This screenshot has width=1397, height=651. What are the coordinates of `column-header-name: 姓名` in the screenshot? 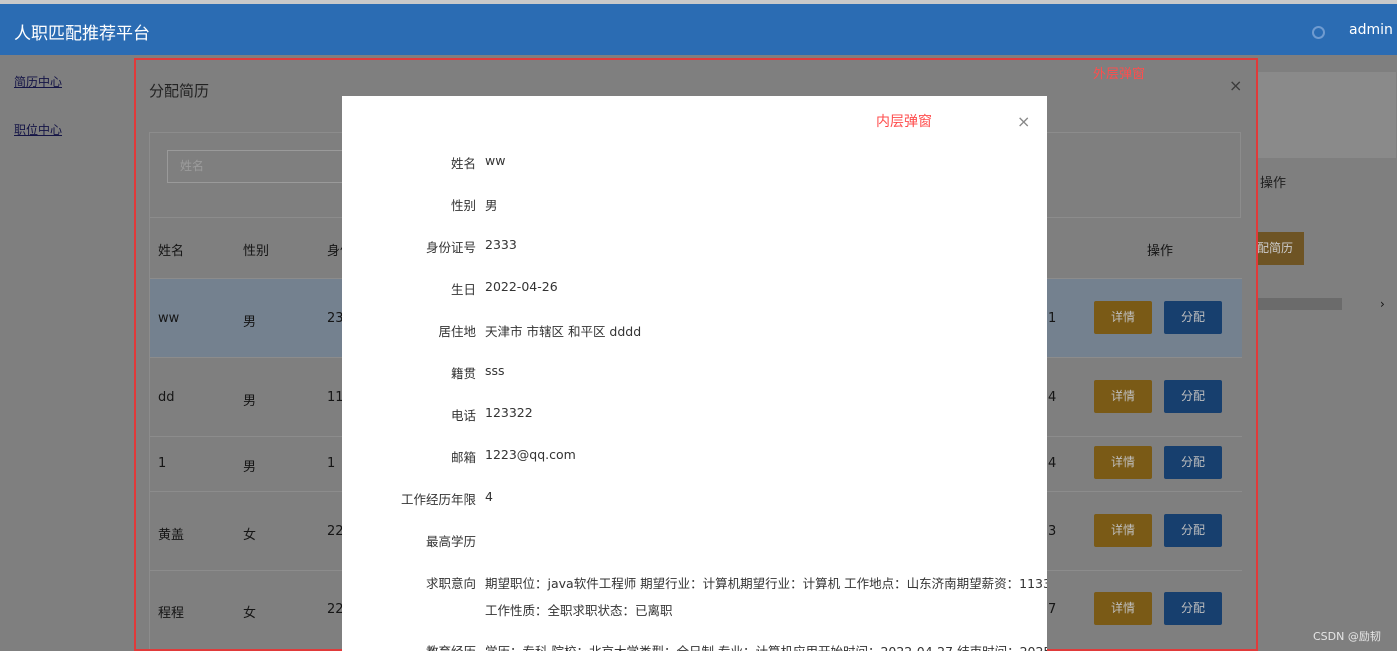 It's located at (171, 251).